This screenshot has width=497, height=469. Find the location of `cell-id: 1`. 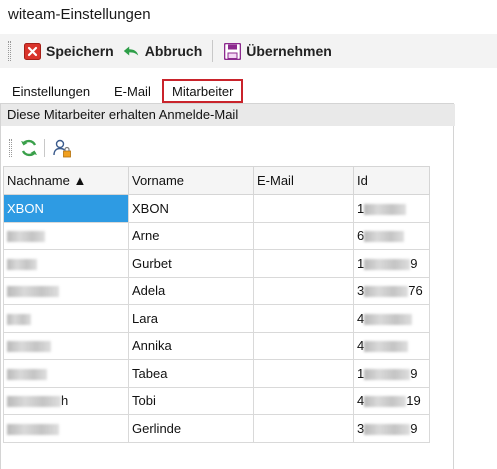

cell-id: 1 is located at coordinates (391, 208).